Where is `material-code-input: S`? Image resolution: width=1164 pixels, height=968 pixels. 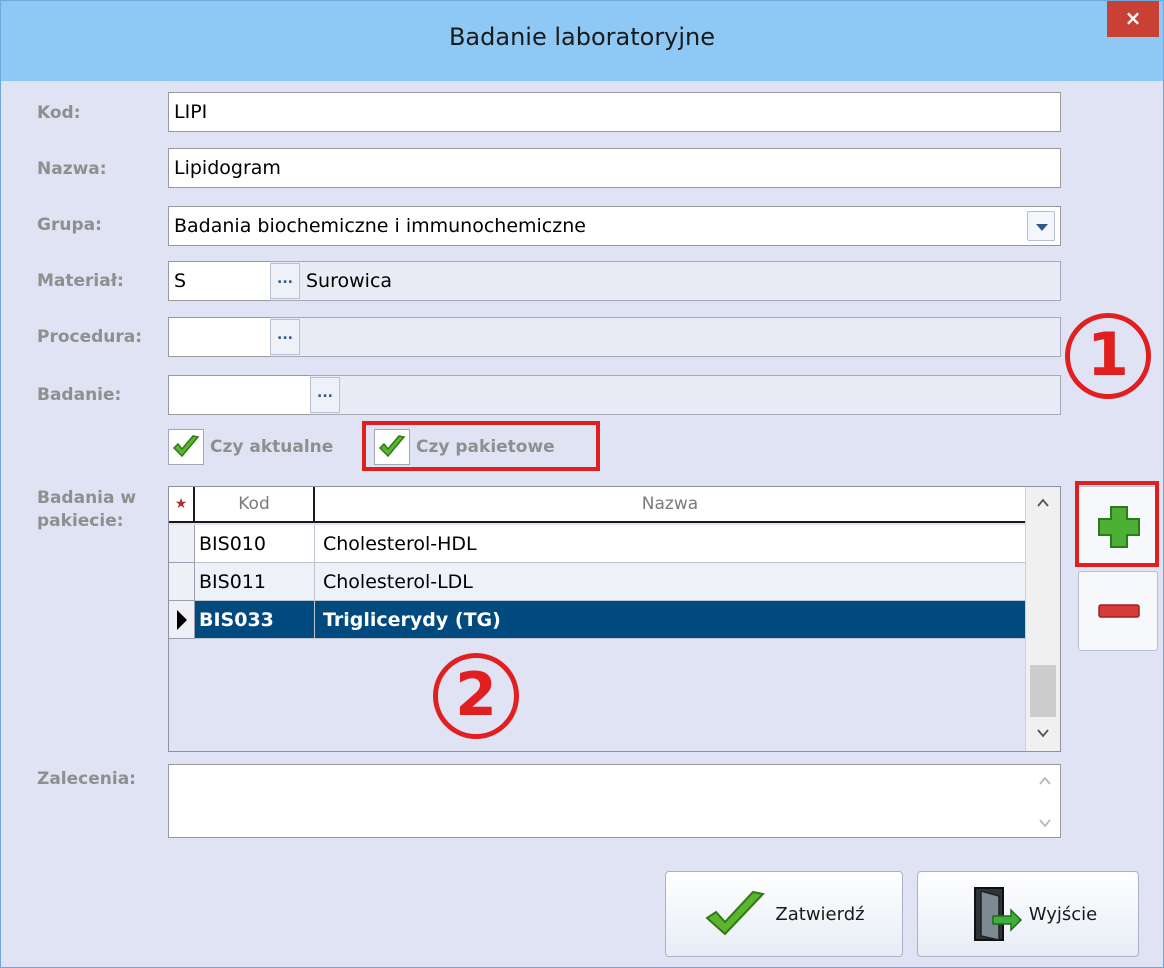 material-code-input: S is located at coordinates (219, 281).